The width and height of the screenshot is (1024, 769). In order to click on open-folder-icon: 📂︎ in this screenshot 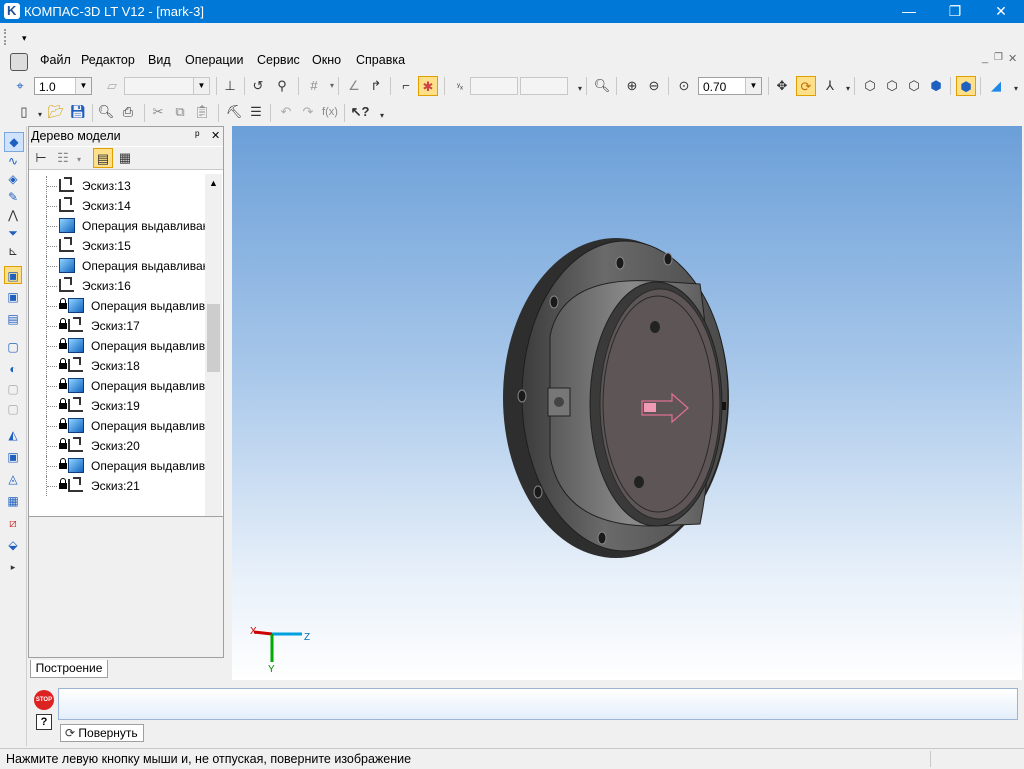, I will do `click(56, 112)`.